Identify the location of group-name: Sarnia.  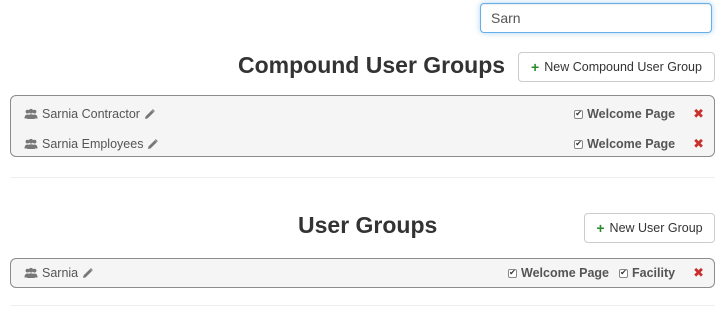
(60, 273).